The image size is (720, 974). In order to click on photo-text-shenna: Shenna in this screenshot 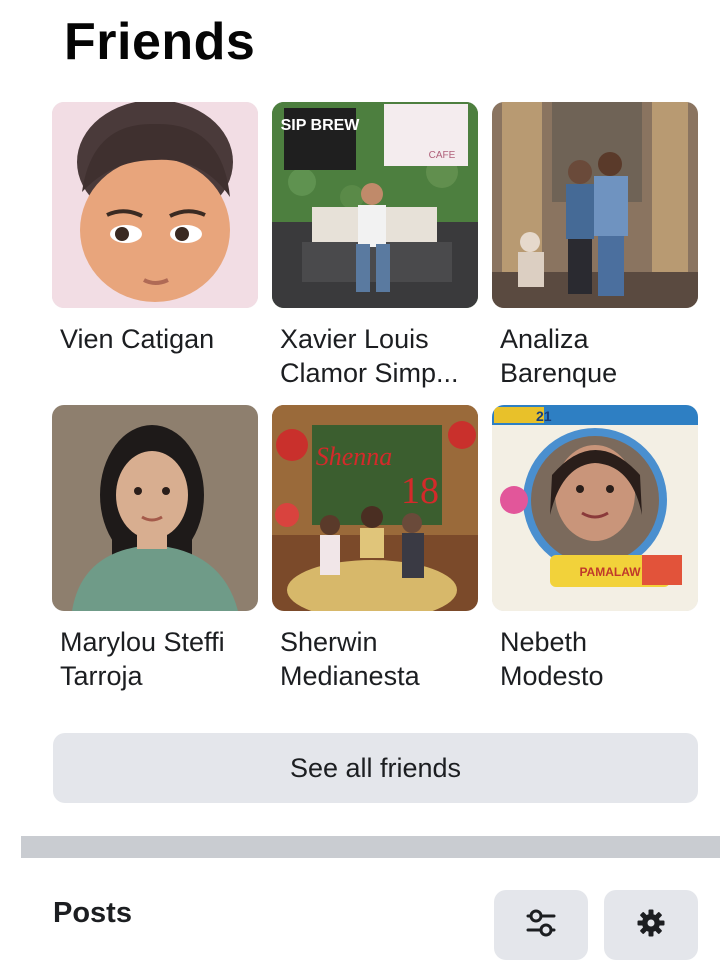, I will do `click(354, 456)`.